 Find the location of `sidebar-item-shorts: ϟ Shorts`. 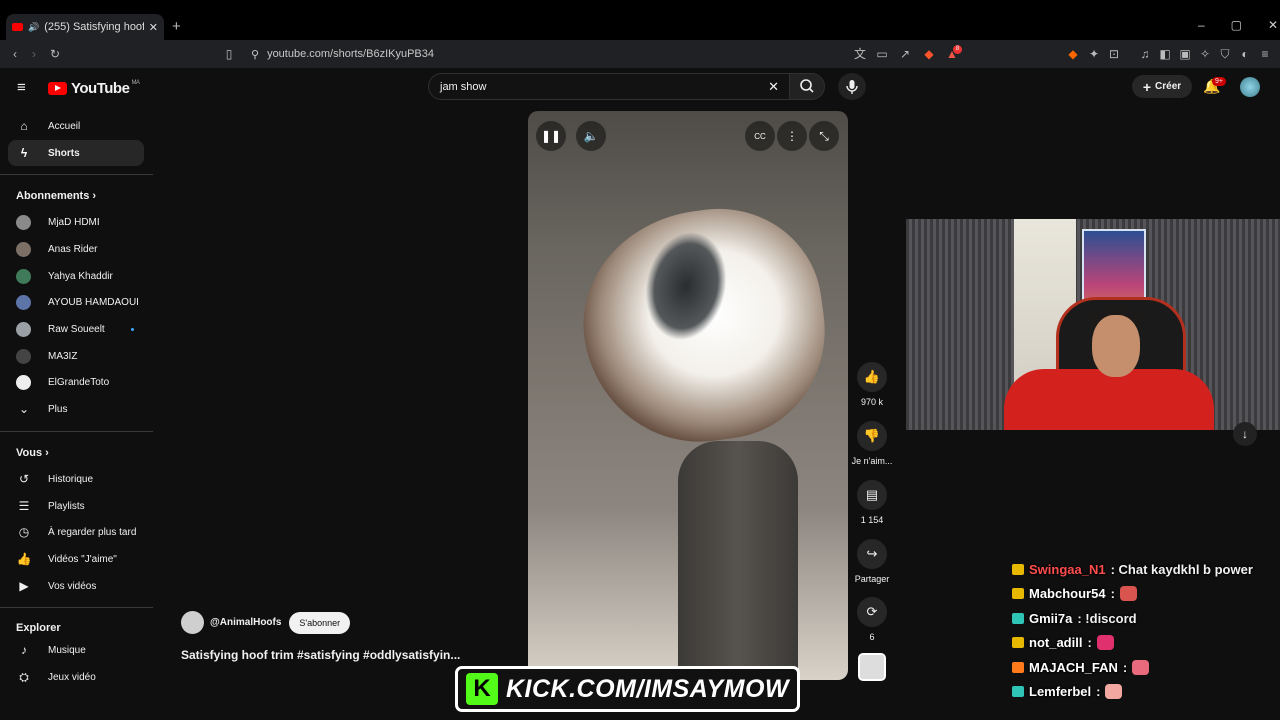

sidebar-item-shorts: ϟ Shorts is located at coordinates (76, 153).